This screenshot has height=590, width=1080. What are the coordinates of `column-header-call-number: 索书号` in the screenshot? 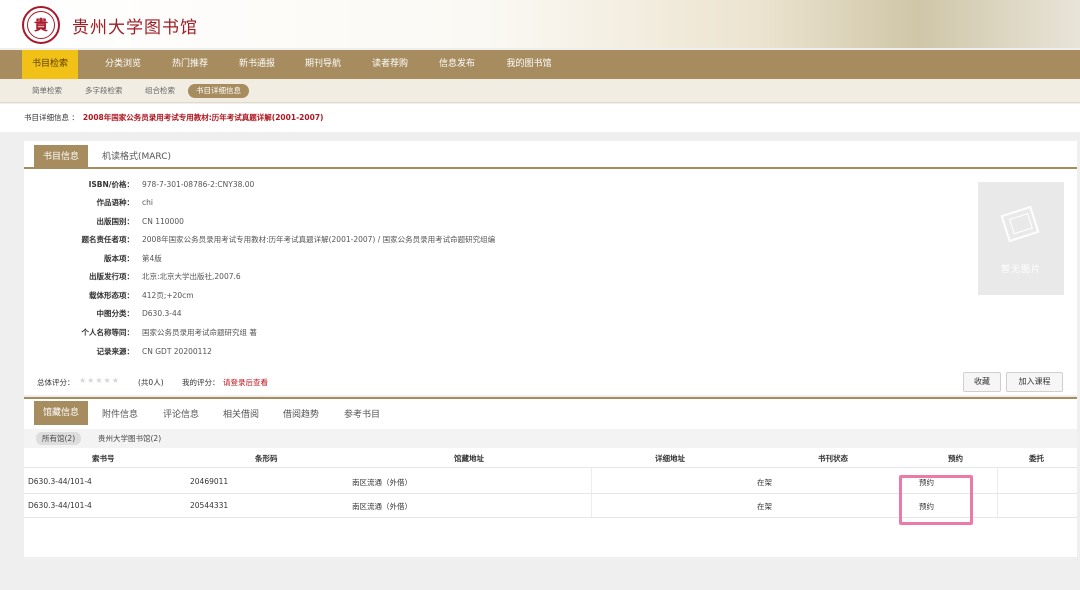 It's located at (103, 458).